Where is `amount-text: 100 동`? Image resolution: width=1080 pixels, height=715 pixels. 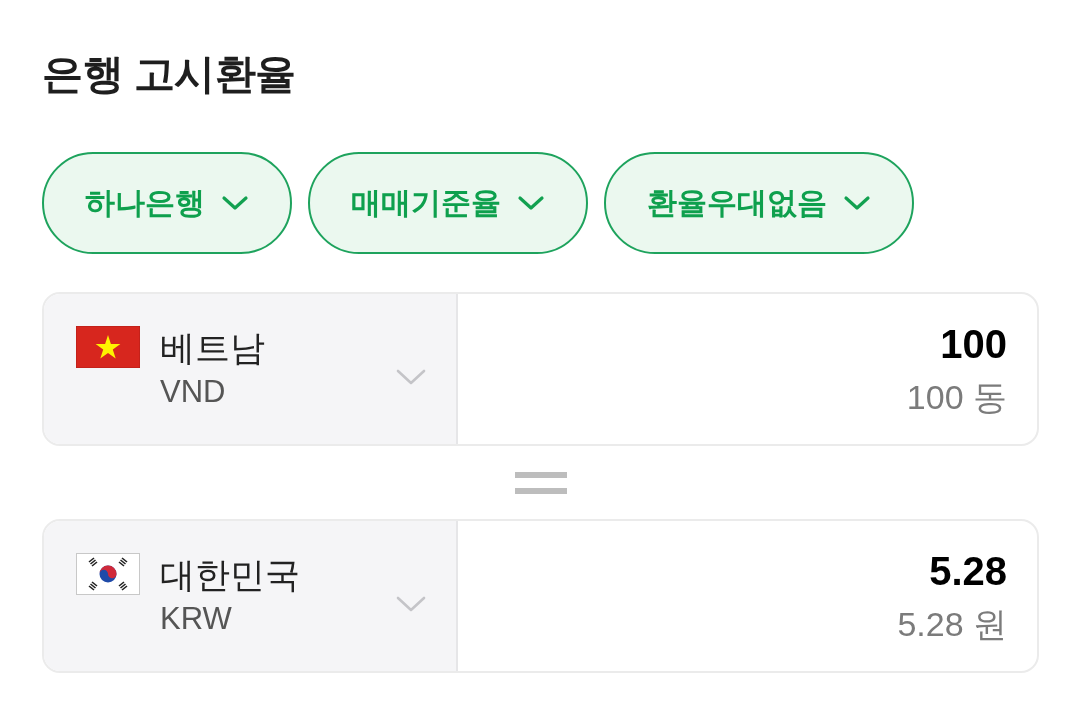 amount-text: 100 동 is located at coordinates (956, 397).